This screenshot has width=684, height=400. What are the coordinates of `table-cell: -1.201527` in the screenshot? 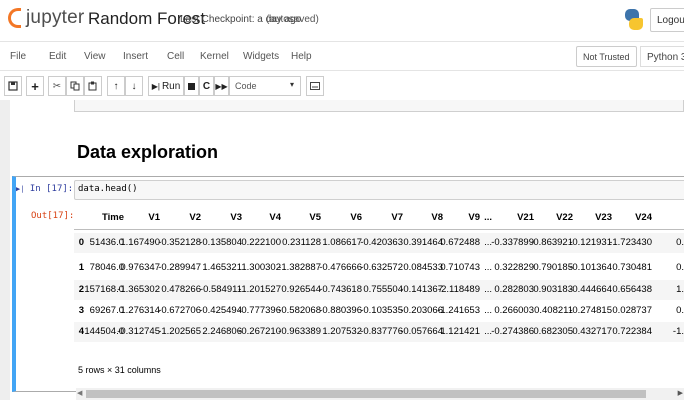 It's located at (259, 289).